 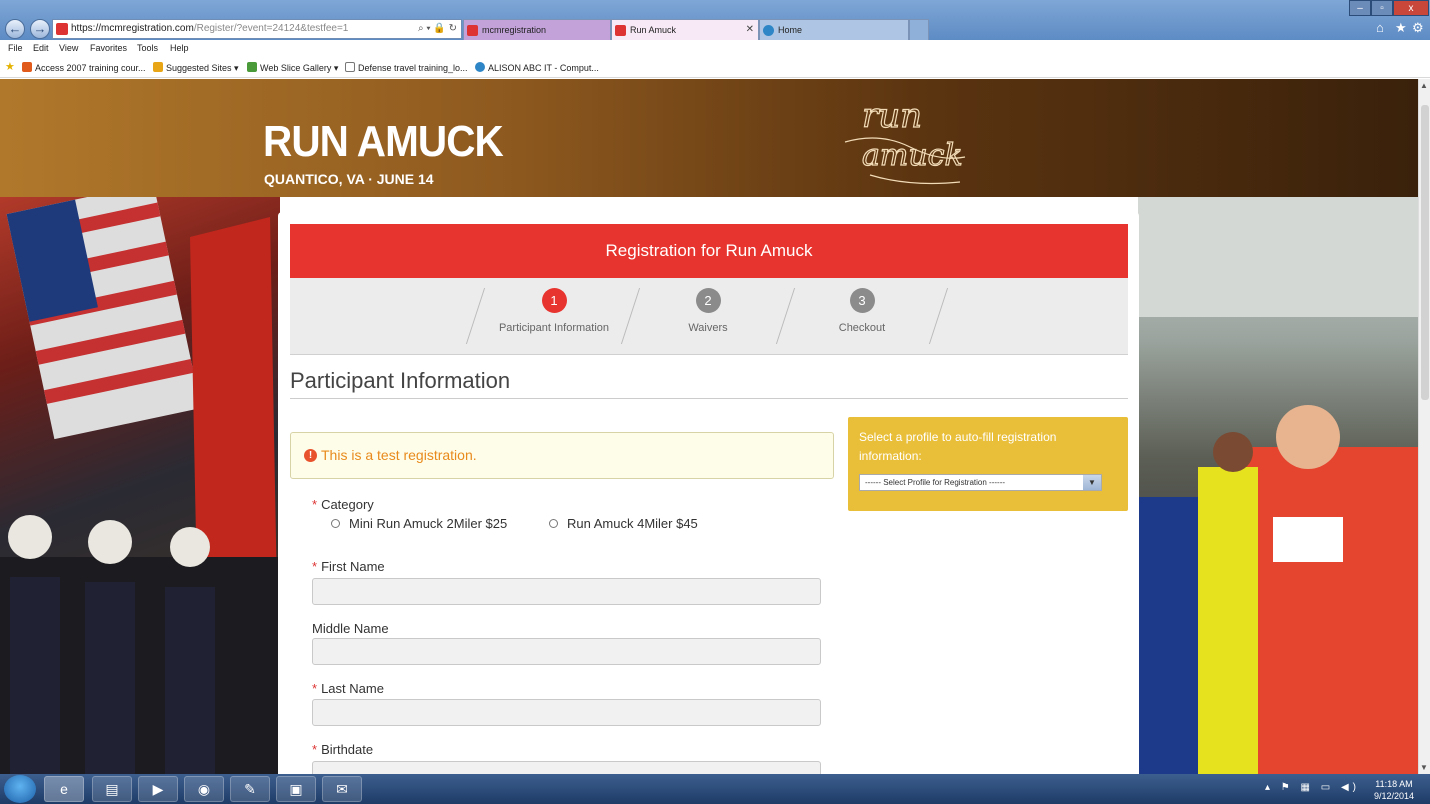 What do you see at coordinates (15, 29) in the screenshot?
I see `back-button: ←` at bounding box center [15, 29].